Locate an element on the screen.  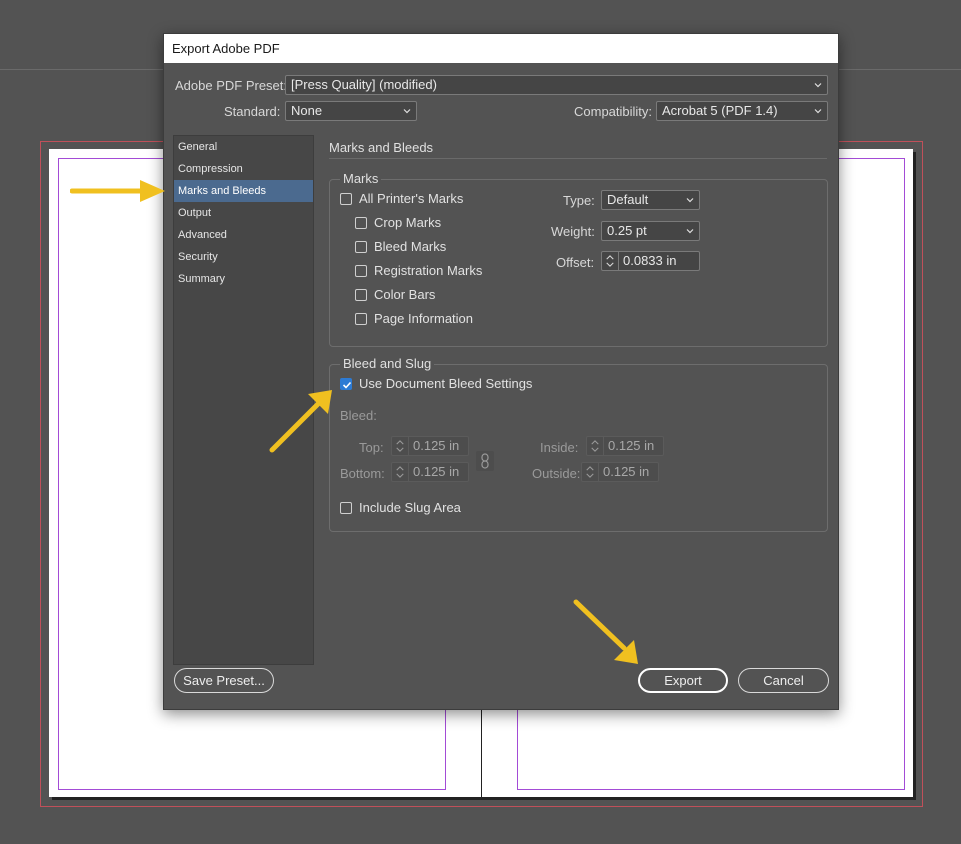
bleed-top-stepper: 0.125 in is located at coordinates (430, 446).